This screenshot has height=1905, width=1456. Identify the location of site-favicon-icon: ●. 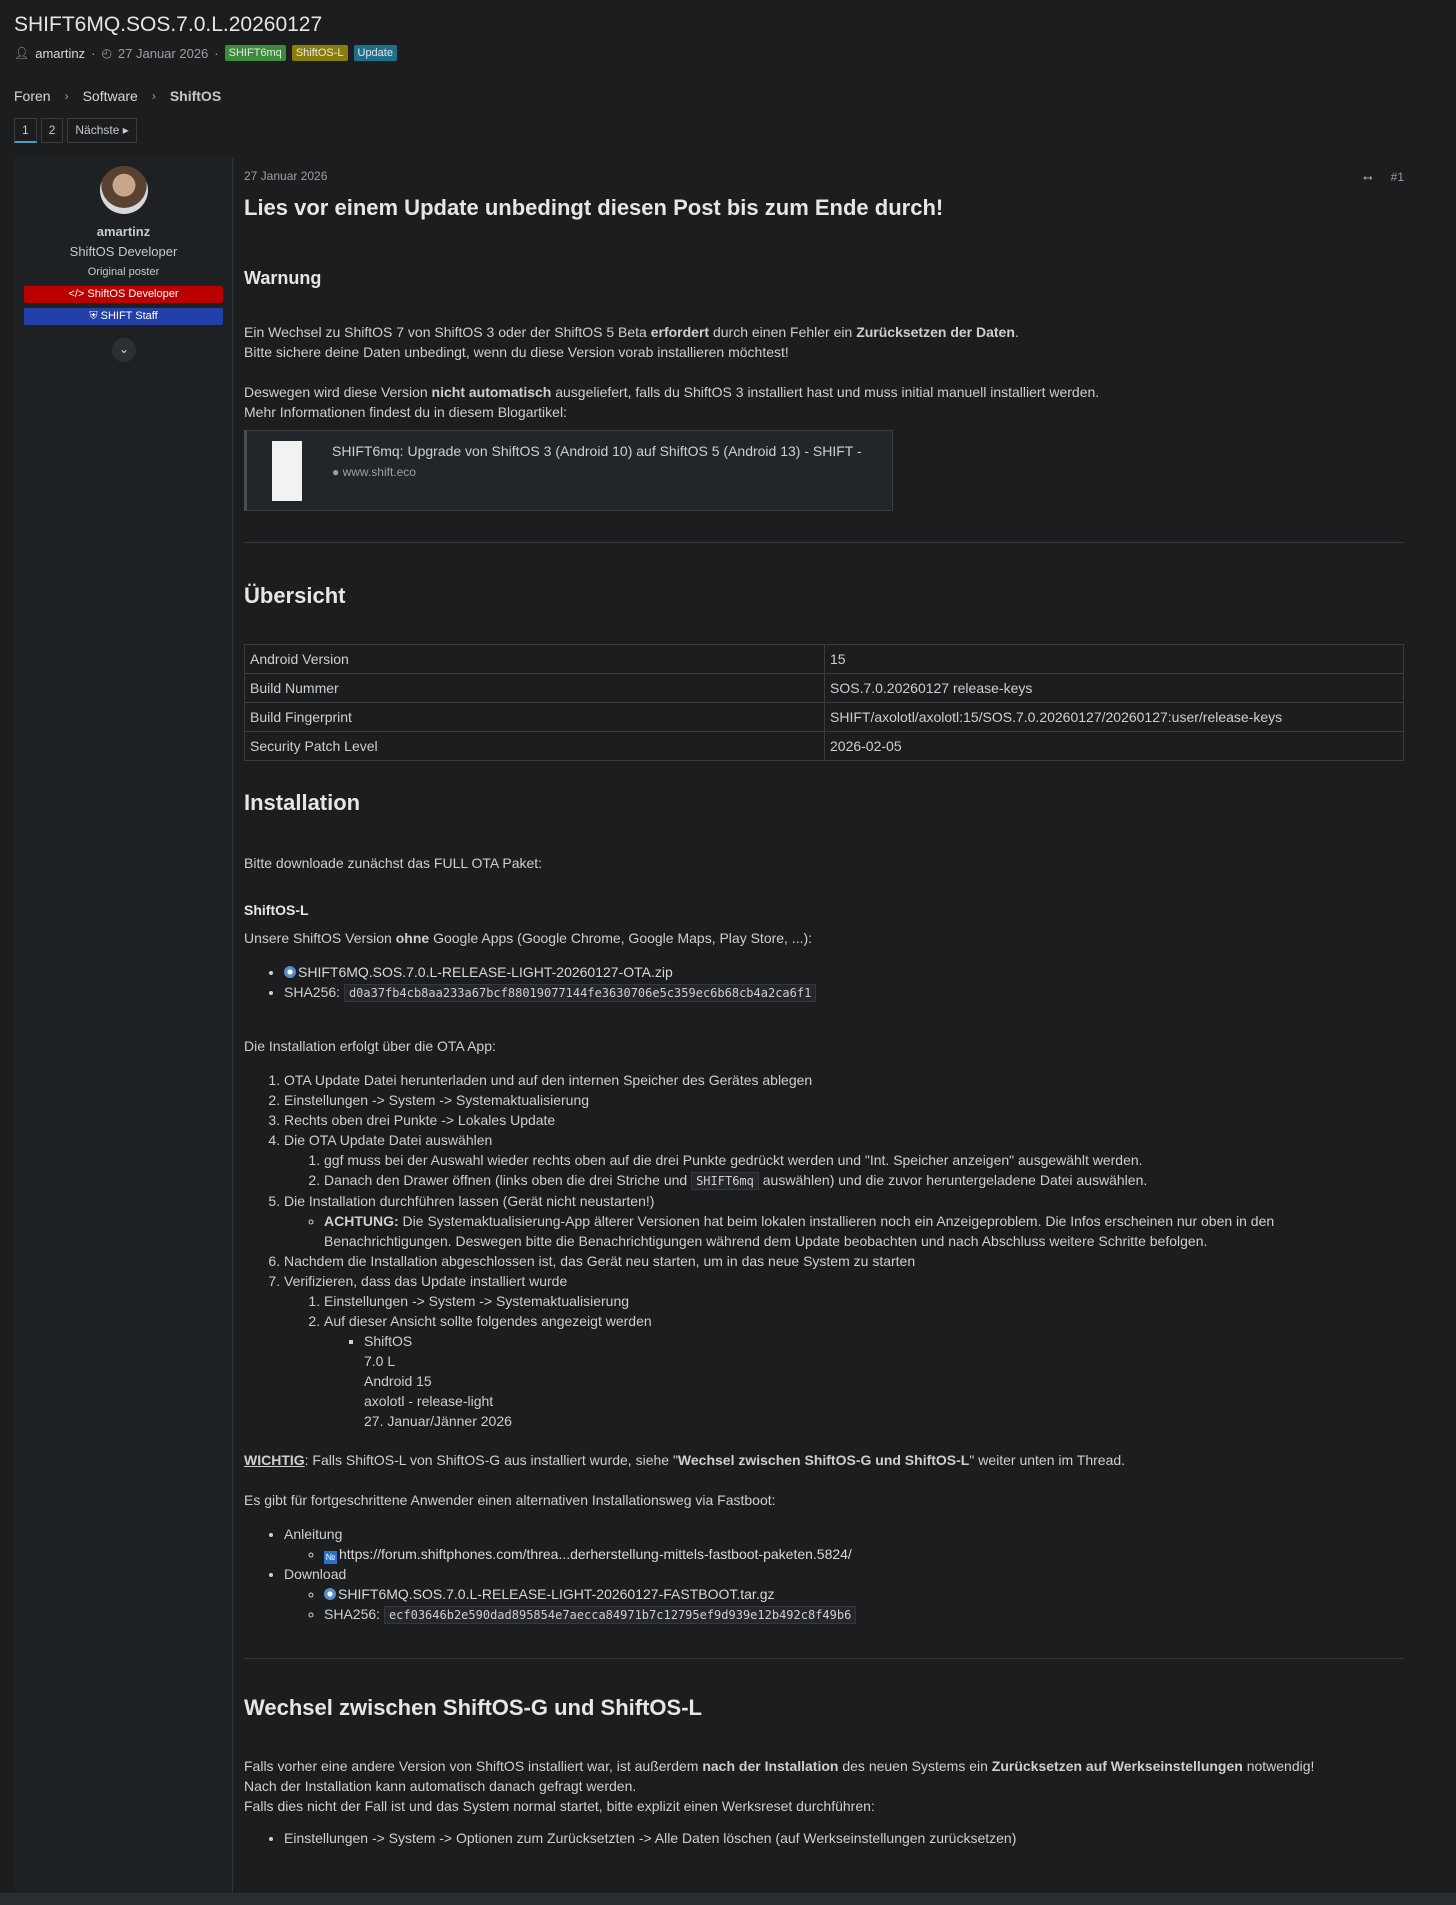
(336, 472).